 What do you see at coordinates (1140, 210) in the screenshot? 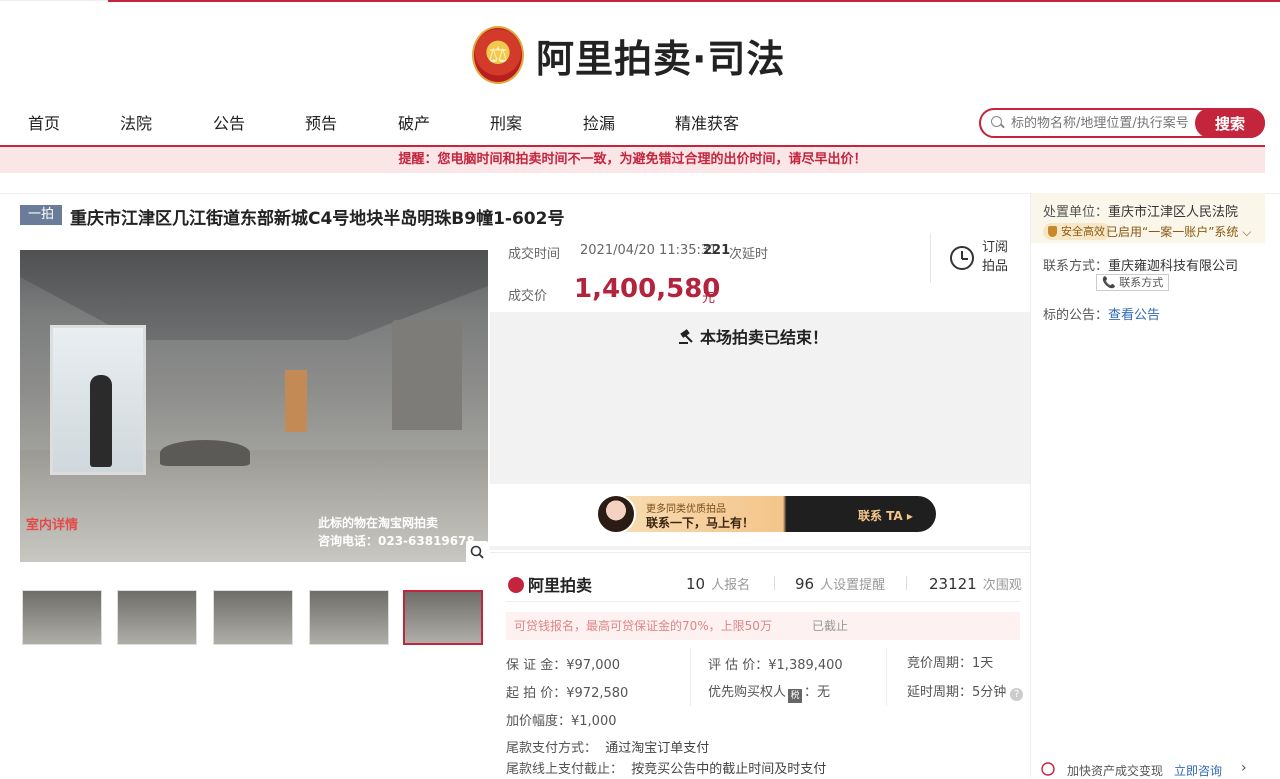
I see `disposal-unit: 处置单位：重庆市江津区人民法院` at bounding box center [1140, 210].